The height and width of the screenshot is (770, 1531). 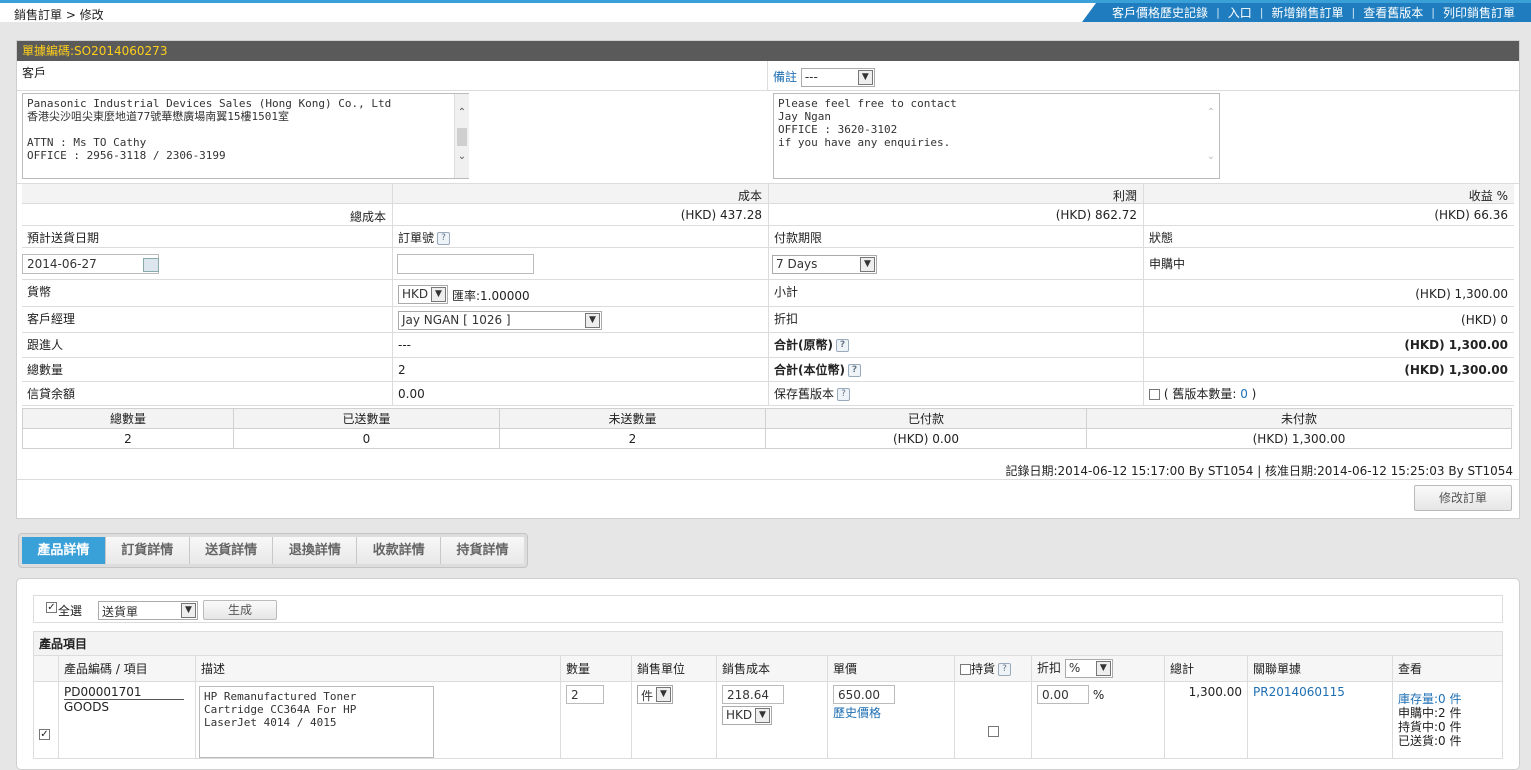 I want to click on scroll-down-icon: ⌄, so click(x=462, y=156).